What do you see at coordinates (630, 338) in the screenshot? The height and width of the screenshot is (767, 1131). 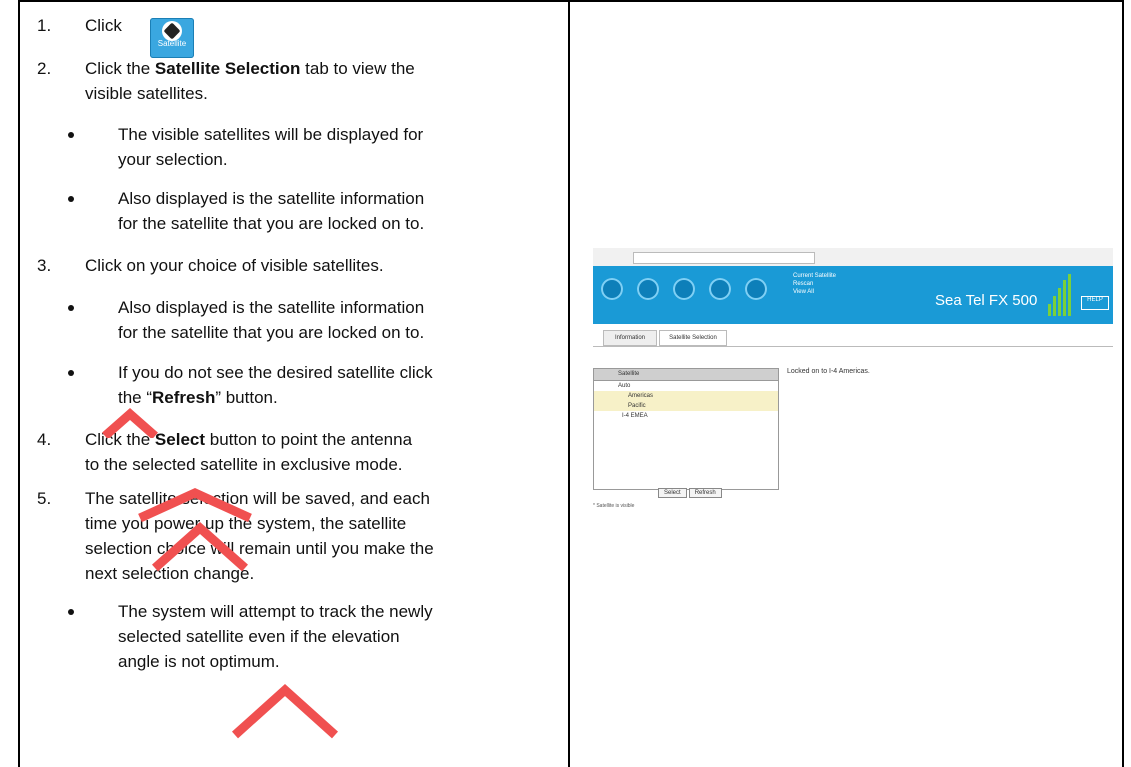 I see `tab-information: Information` at bounding box center [630, 338].